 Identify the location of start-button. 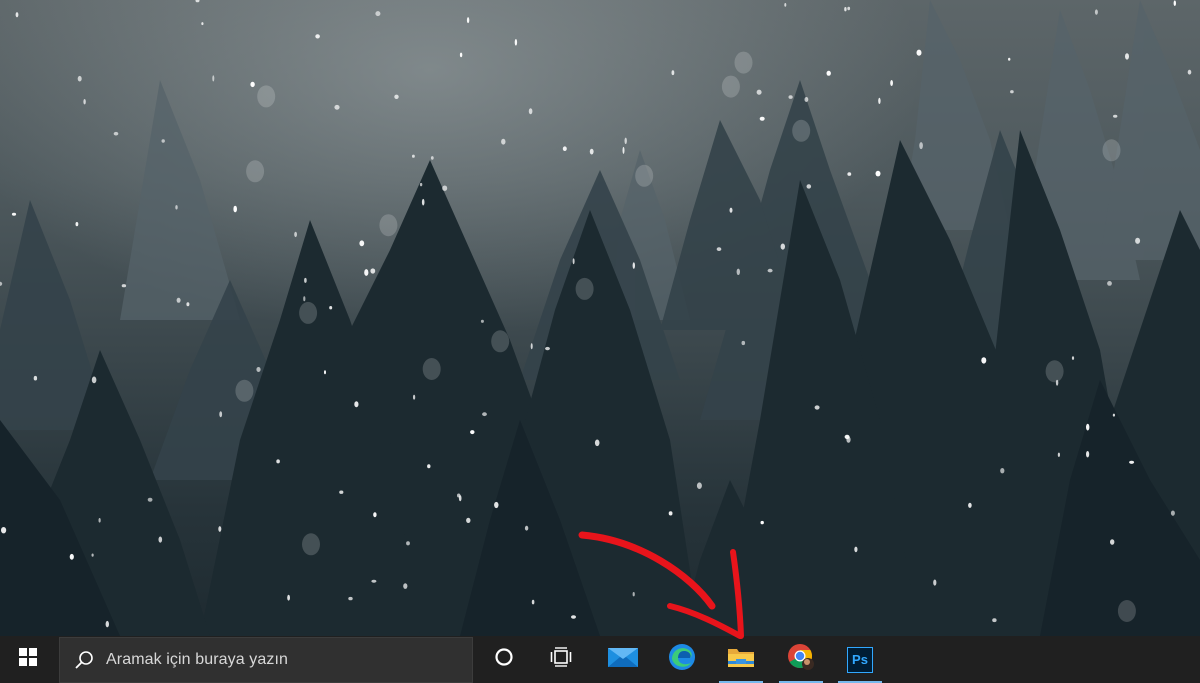
(28, 659).